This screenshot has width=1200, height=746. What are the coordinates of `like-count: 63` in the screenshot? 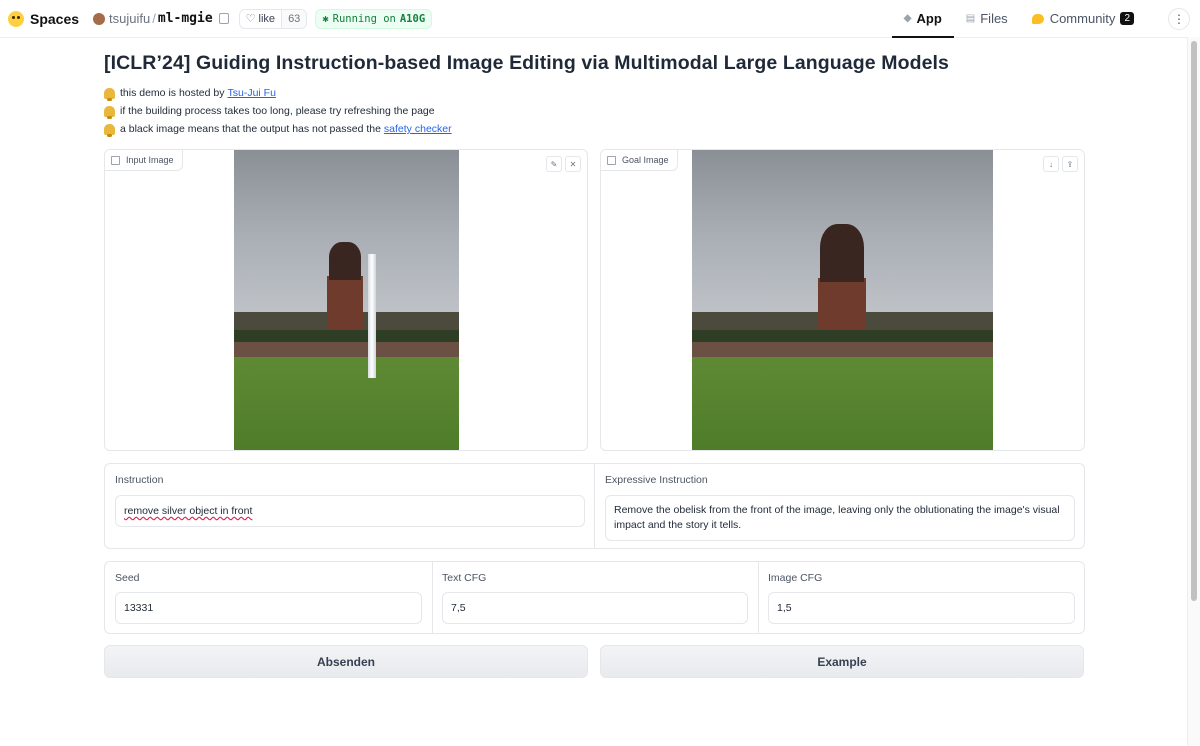 It's located at (294, 18).